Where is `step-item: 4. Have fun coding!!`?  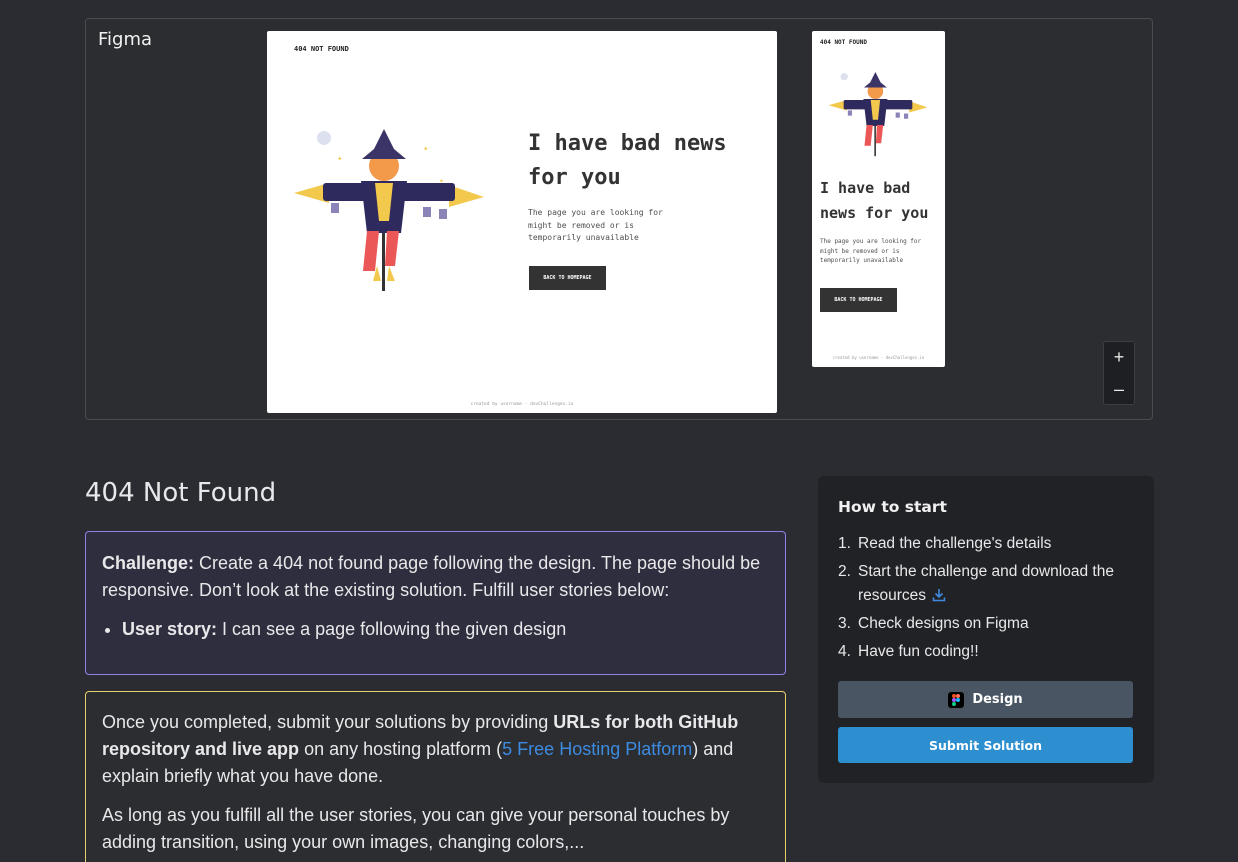
step-item: 4. Have fun coding!! is located at coordinates (986, 652).